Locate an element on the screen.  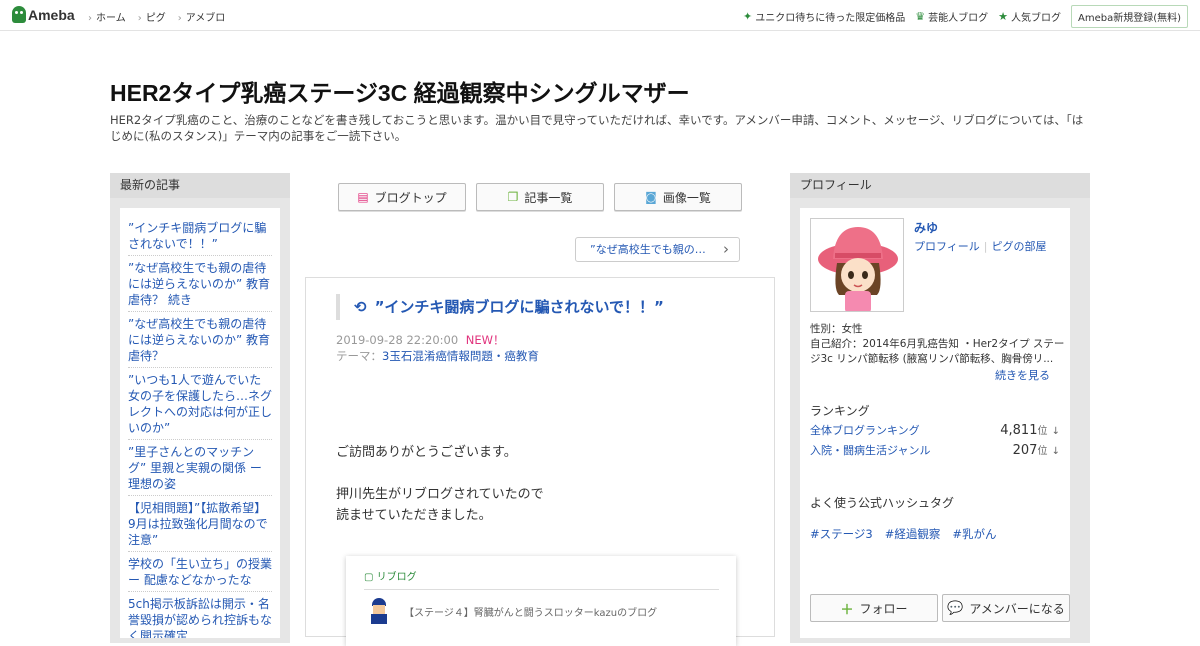
recent-article-link: 5ch掲示板訴訟は開示・名誉毀損が認められ控訴もなく開示確定 is located at coordinates (200, 617).